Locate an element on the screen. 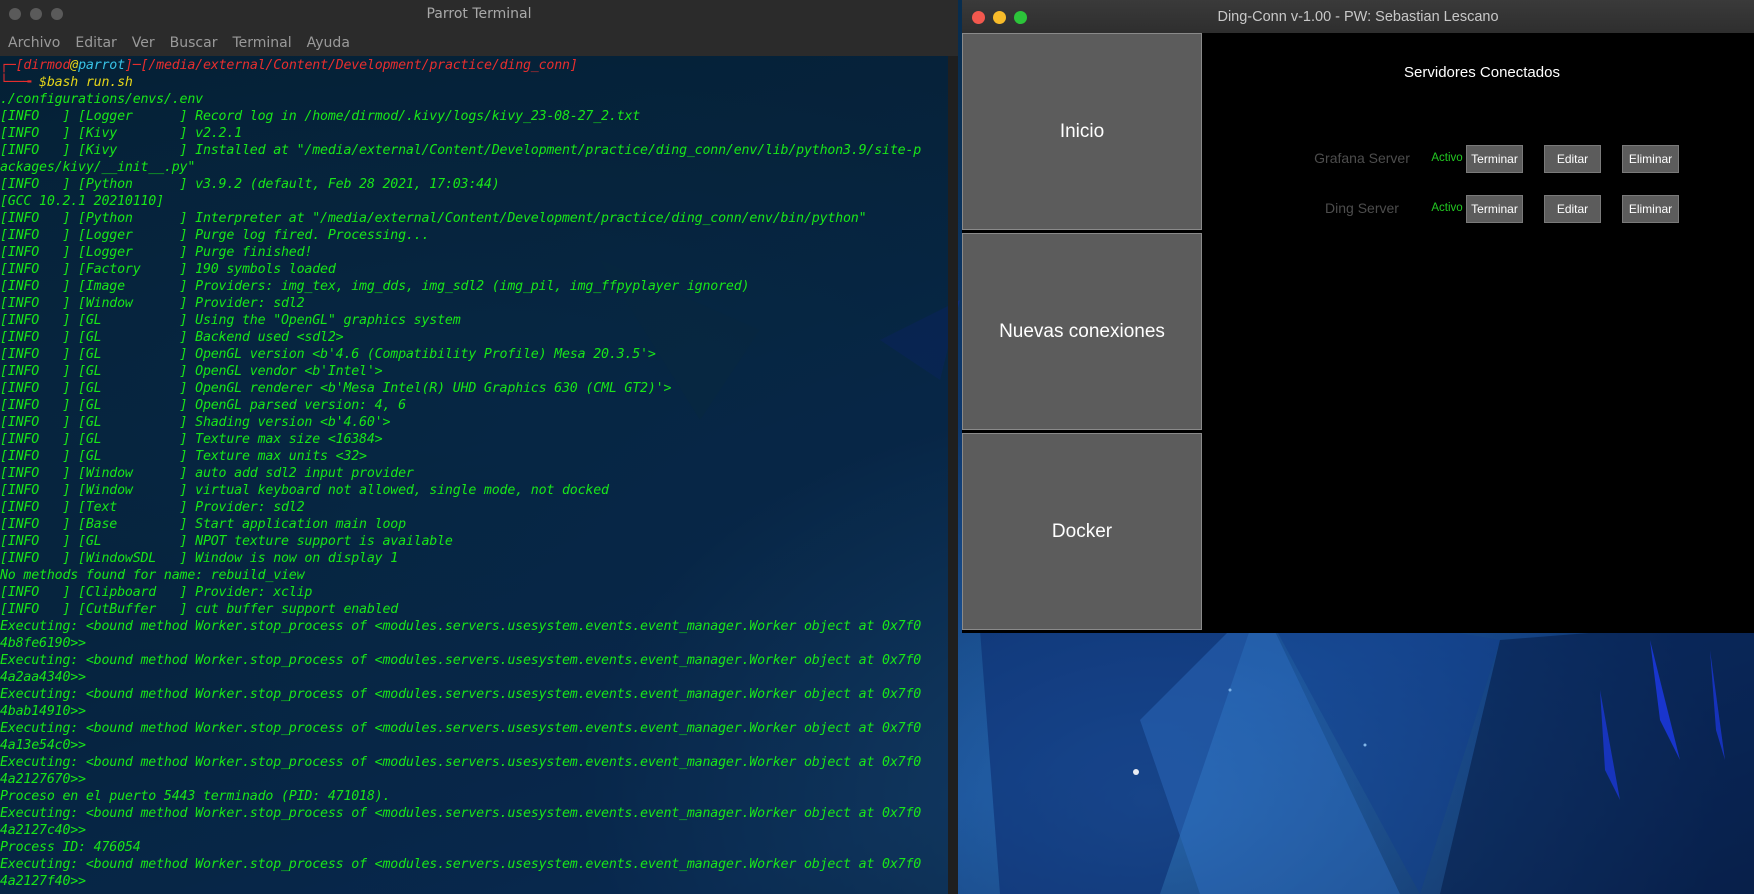 The width and height of the screenshot is (1754, 894). menu-terminal: Terminal is located at coordinates (261, 43).